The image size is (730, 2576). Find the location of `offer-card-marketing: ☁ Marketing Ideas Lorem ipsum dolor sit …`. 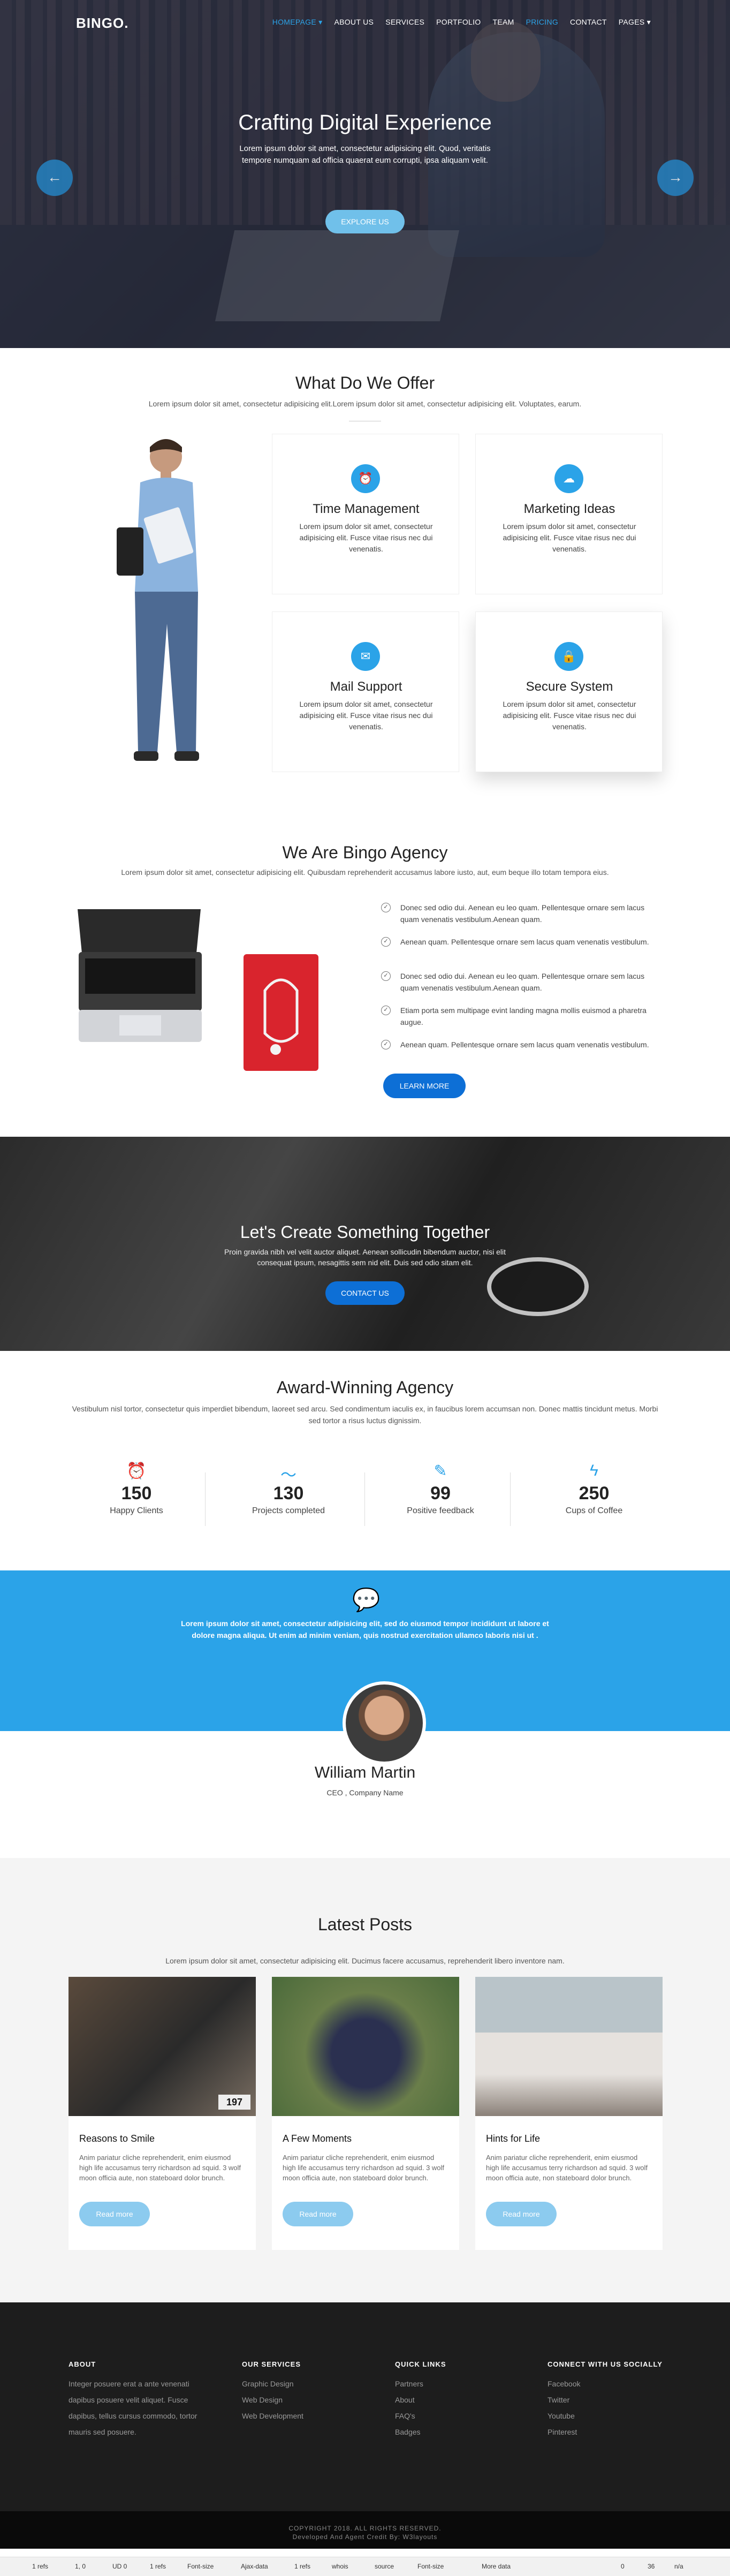

offer-card-marketing: ☁ Marketing Ideas Lorem ipsum dolor sit … is located at coordinates (569, 514).